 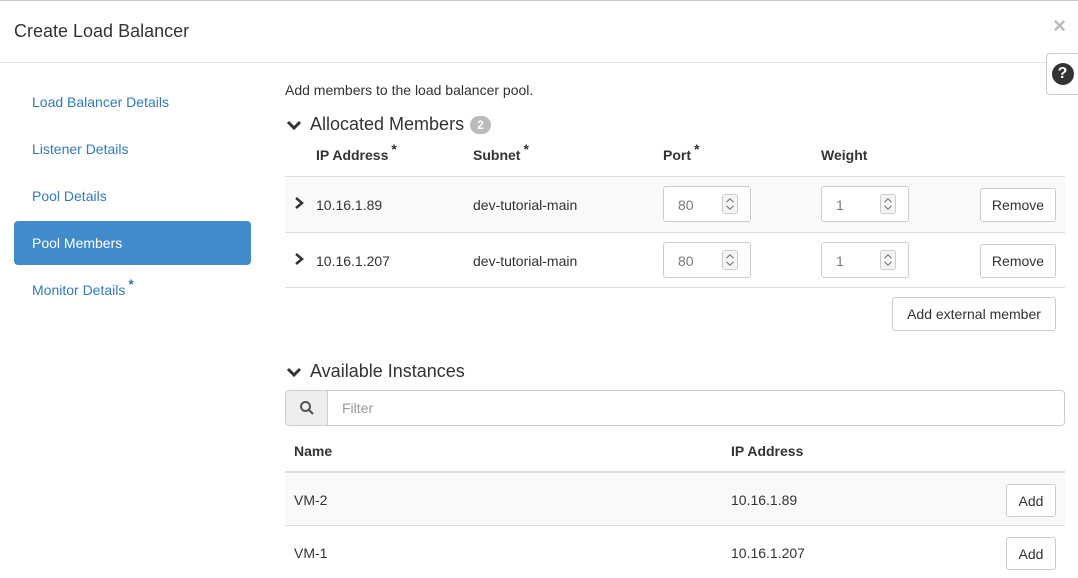 I want to click on table-row: VM-2 10.16.1.89 Add, so click(x=675, y=497).